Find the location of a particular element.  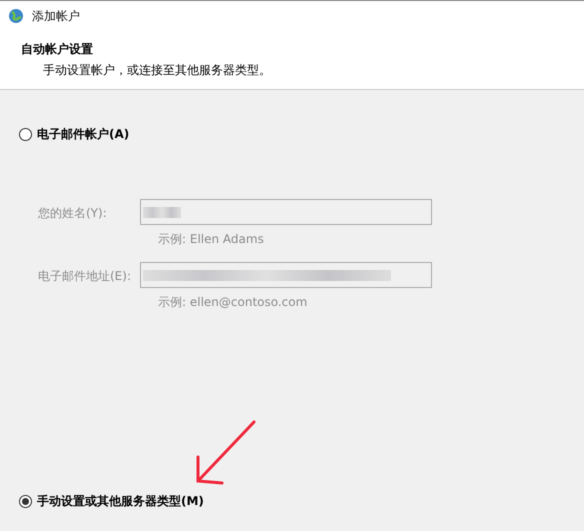

globe-icon is located at coordinates (16, 16).